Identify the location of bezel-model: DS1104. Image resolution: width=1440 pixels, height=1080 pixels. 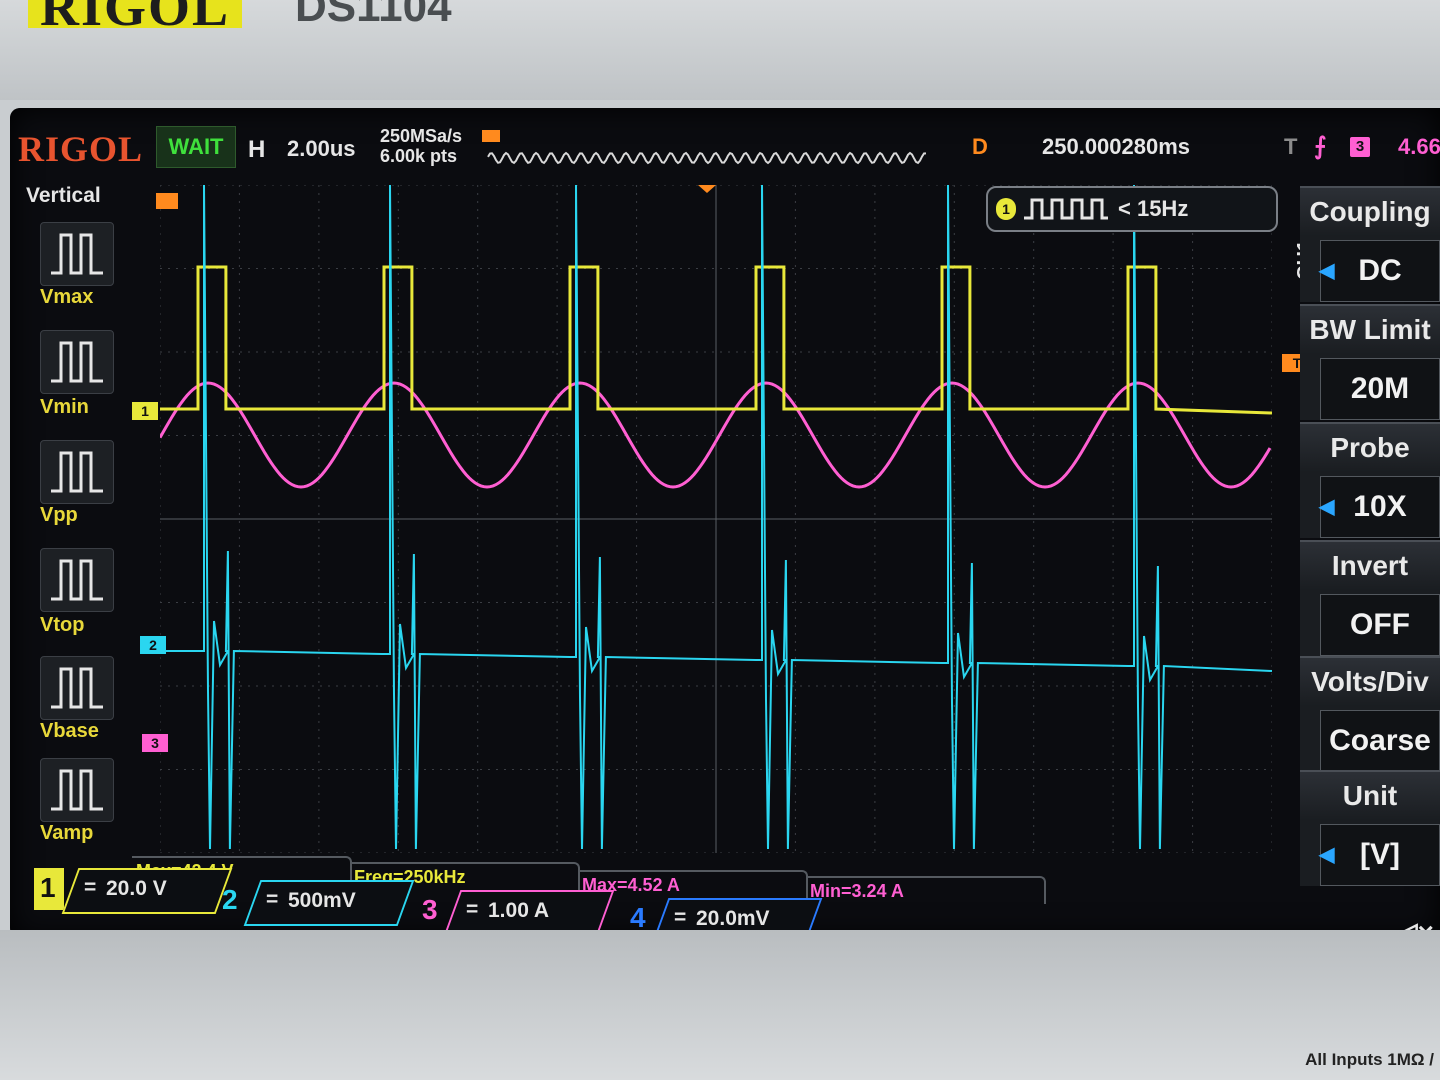
(373, 15).